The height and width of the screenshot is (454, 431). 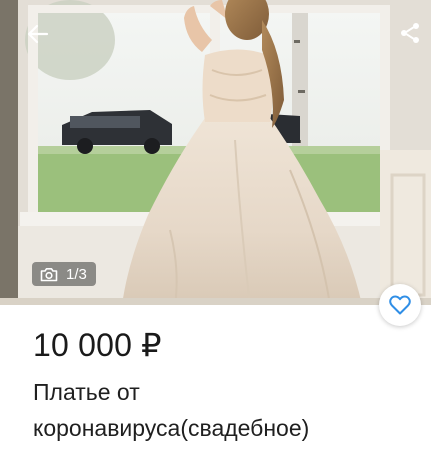 I want to click on photo-counter: 1/3, so click(x=64, y=274).